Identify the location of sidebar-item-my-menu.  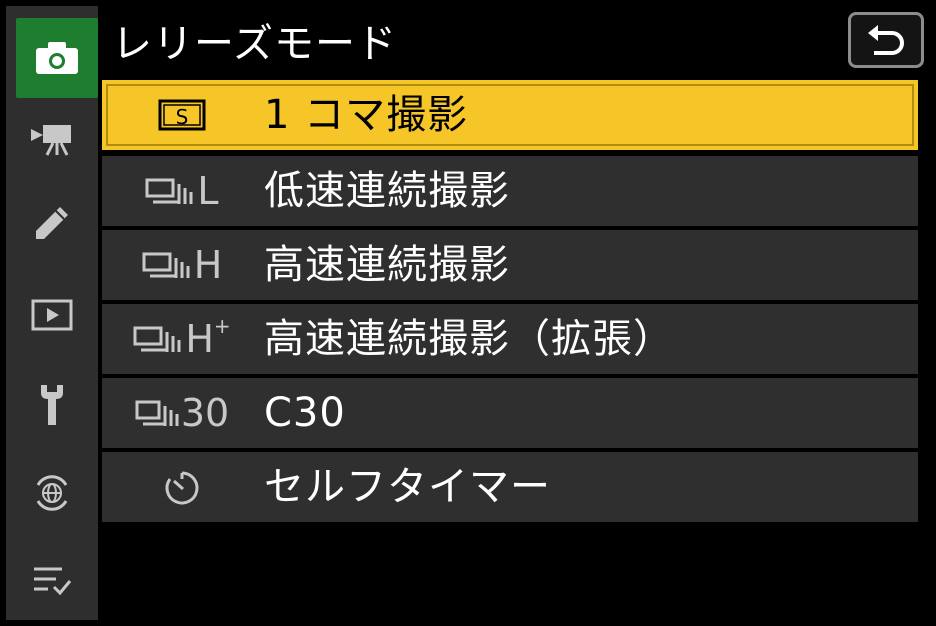
(52, 581).